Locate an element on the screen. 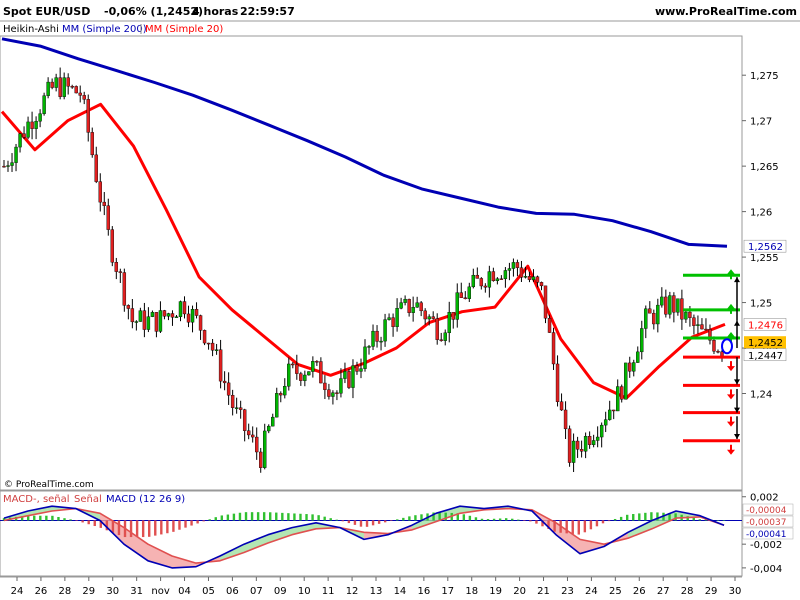  time-tick-label: 21 is located at coordinates (543, 591).